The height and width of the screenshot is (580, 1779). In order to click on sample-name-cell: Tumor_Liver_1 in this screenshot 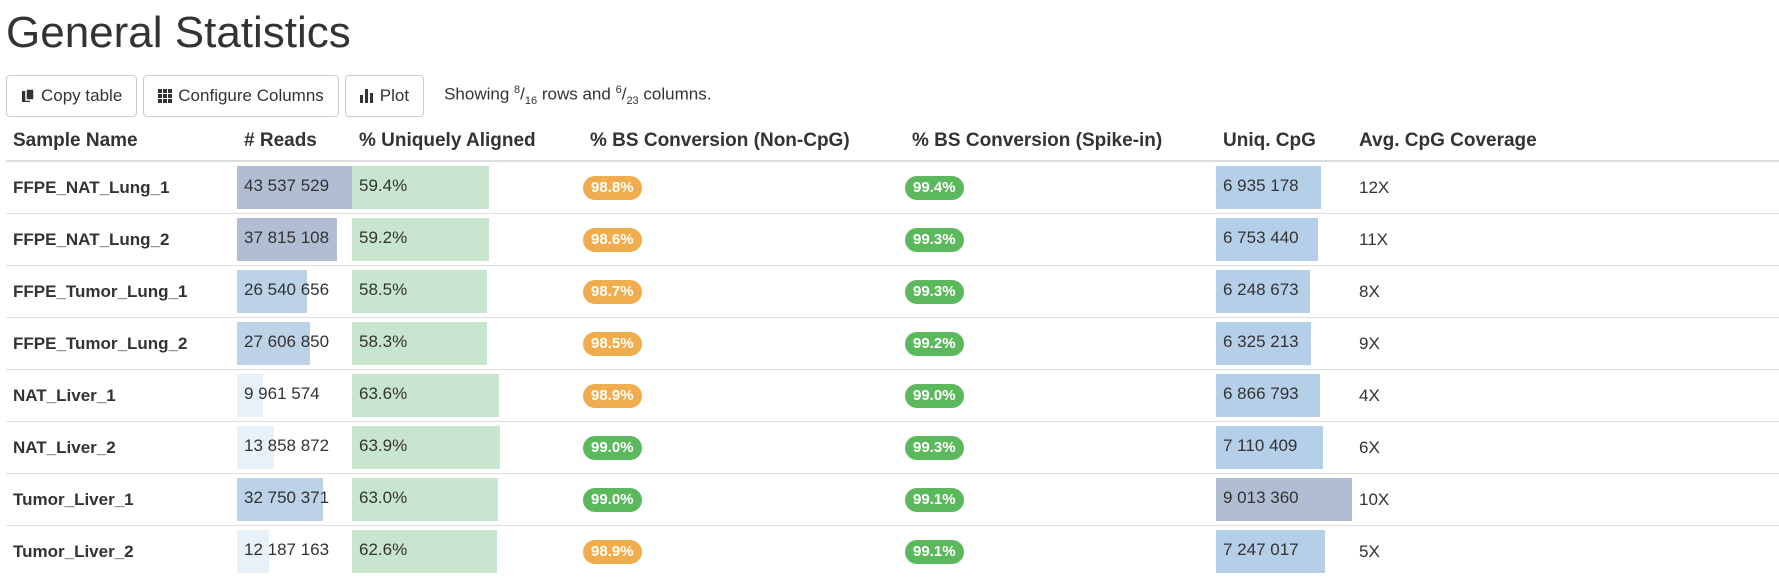, I will do `click(121, 499)`.